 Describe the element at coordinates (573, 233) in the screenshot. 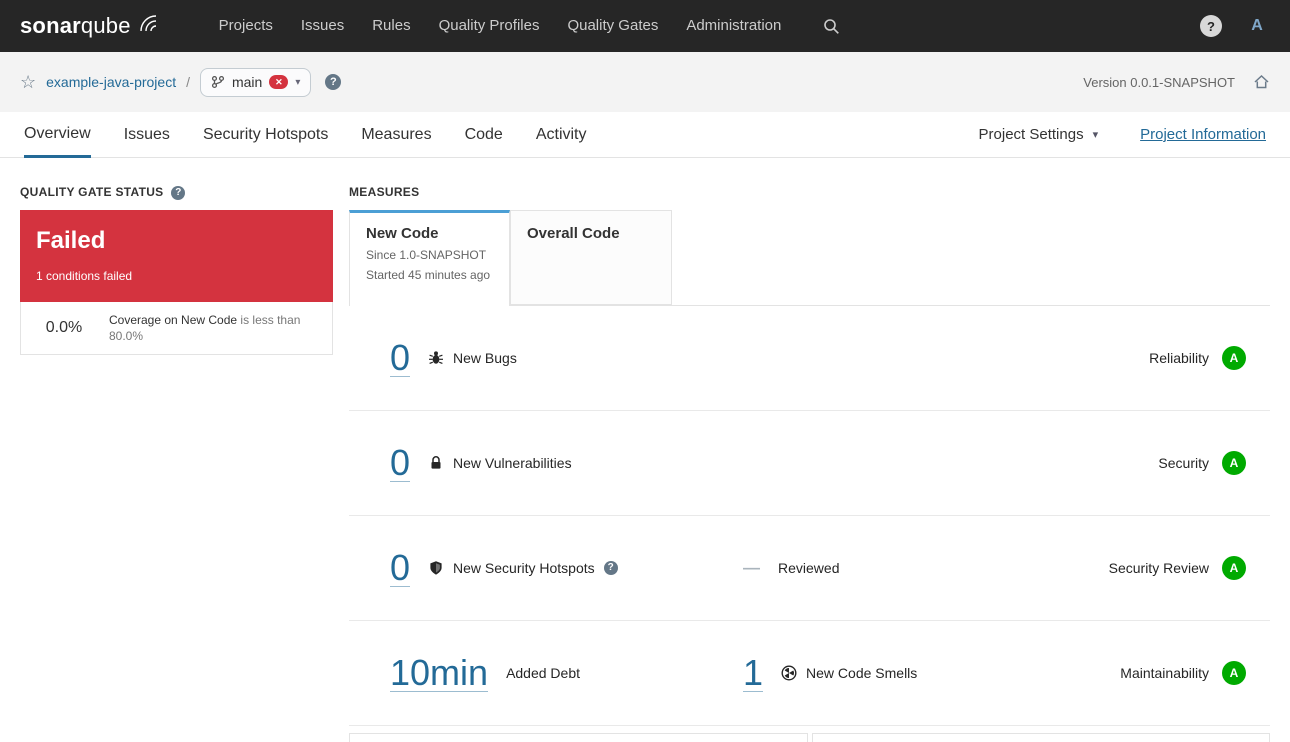

I see `overall-code-tab-label: Overall Code` at that location.